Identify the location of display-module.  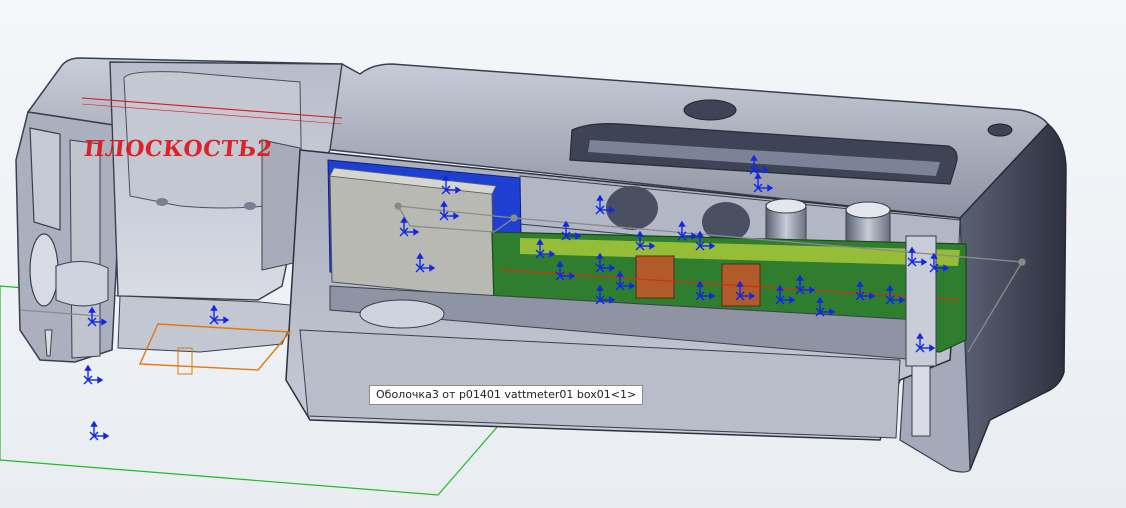
(412, 237).